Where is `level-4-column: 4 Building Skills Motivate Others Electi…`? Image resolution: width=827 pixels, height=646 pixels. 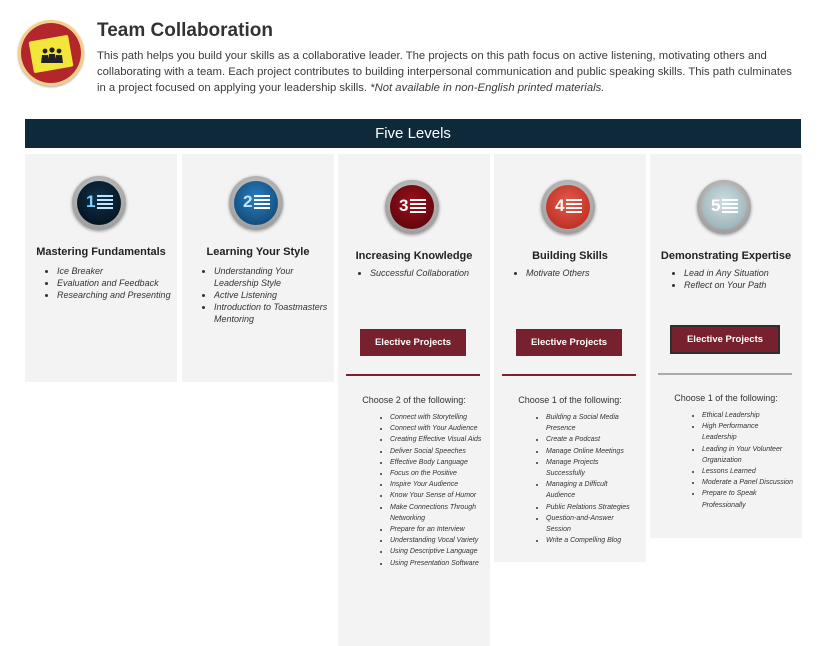
level-4-column: 4 Building Skills Motivate Others Electi… is located at coordinates (570, 358).